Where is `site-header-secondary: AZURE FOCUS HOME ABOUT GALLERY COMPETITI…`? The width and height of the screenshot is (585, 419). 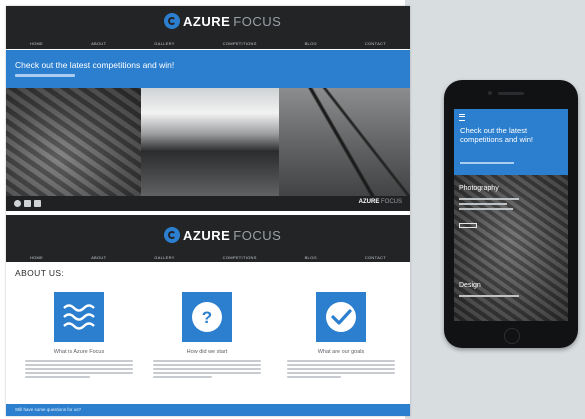
site-header-secondary: AZURE FOCUS HOME ABOUT GALLERY COMPETITI… is located at coordinates (208, 238).